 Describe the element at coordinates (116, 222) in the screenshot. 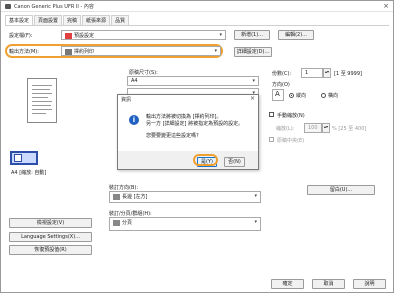

I see `collate-icon` at that location.